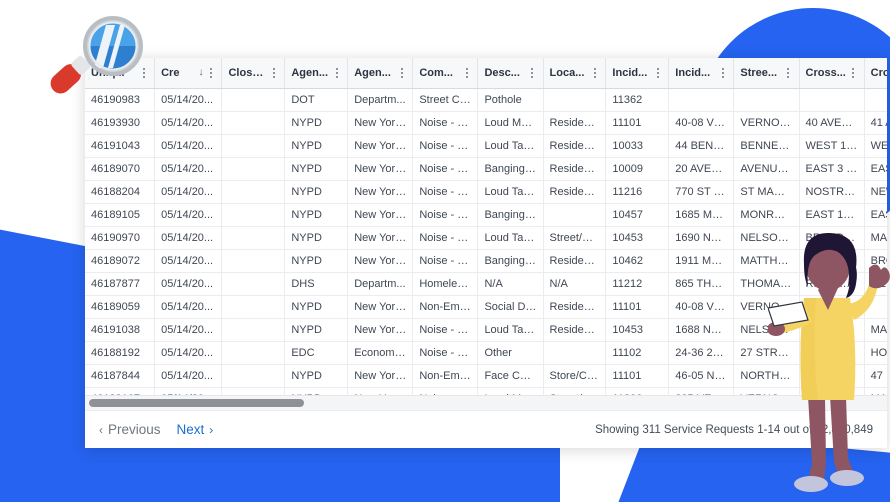  I want to click on table-cell: 41 AV, so click(875, 123).